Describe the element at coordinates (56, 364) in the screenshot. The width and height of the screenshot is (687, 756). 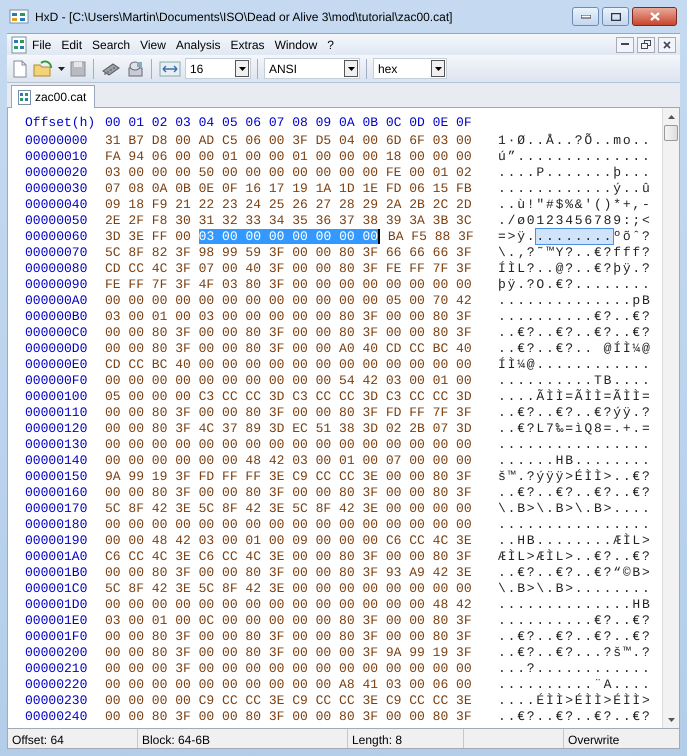
I see `row-offset: 000000E0` at that location.